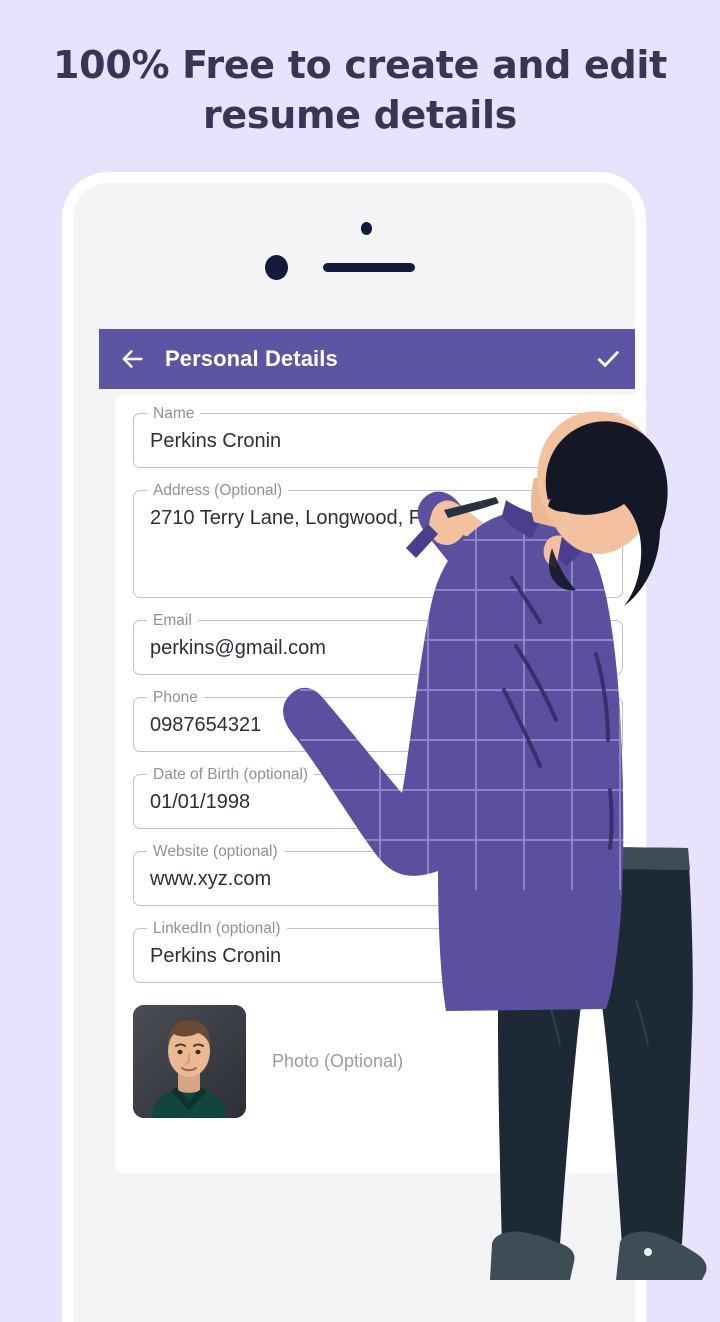  I want to click on field-phone: Phone 0987654321, so click(378, 720).